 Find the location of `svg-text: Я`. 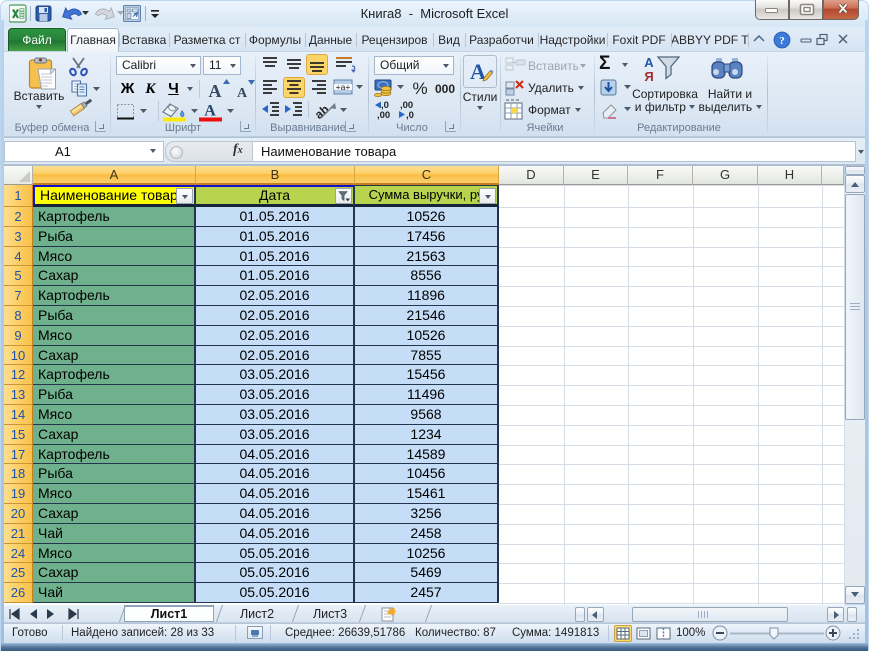

svg-text: Я is located at coordinates (648, 76).